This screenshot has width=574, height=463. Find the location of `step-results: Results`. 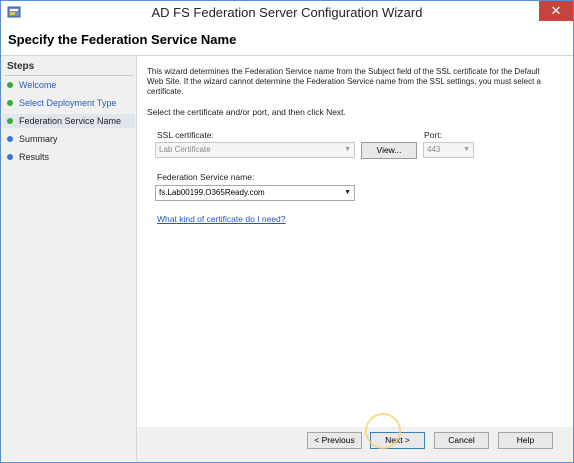

step-results: Results is located at coordinates (28, 157).